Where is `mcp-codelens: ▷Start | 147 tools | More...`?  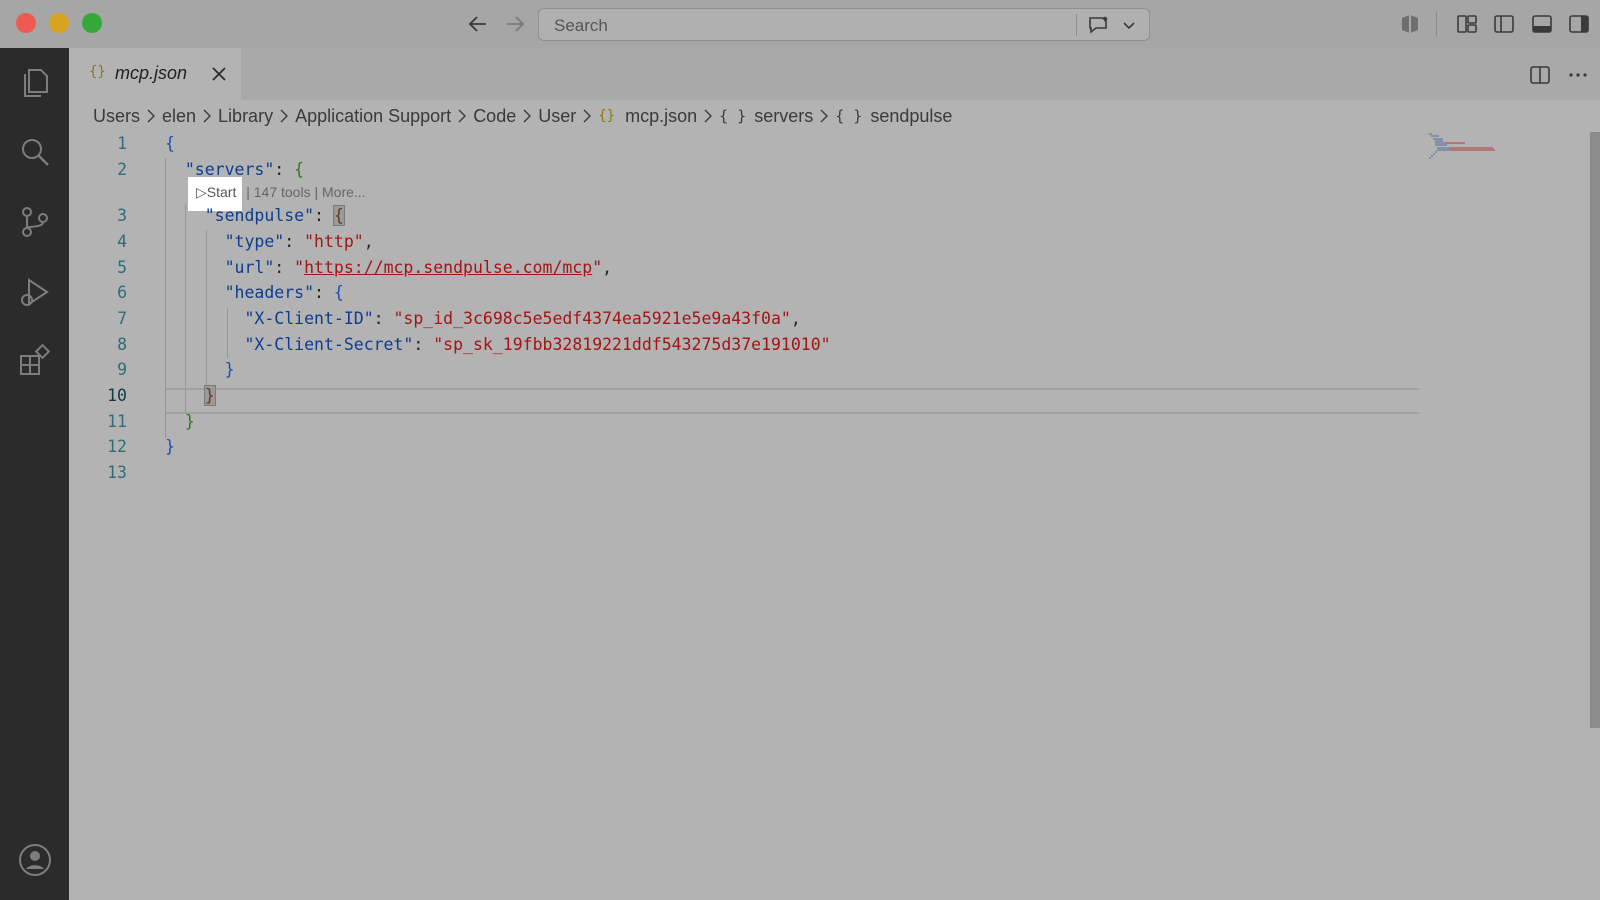
mcp-codelens: ▷Start | 147 tools | More... is located at coordinates (277, 194).